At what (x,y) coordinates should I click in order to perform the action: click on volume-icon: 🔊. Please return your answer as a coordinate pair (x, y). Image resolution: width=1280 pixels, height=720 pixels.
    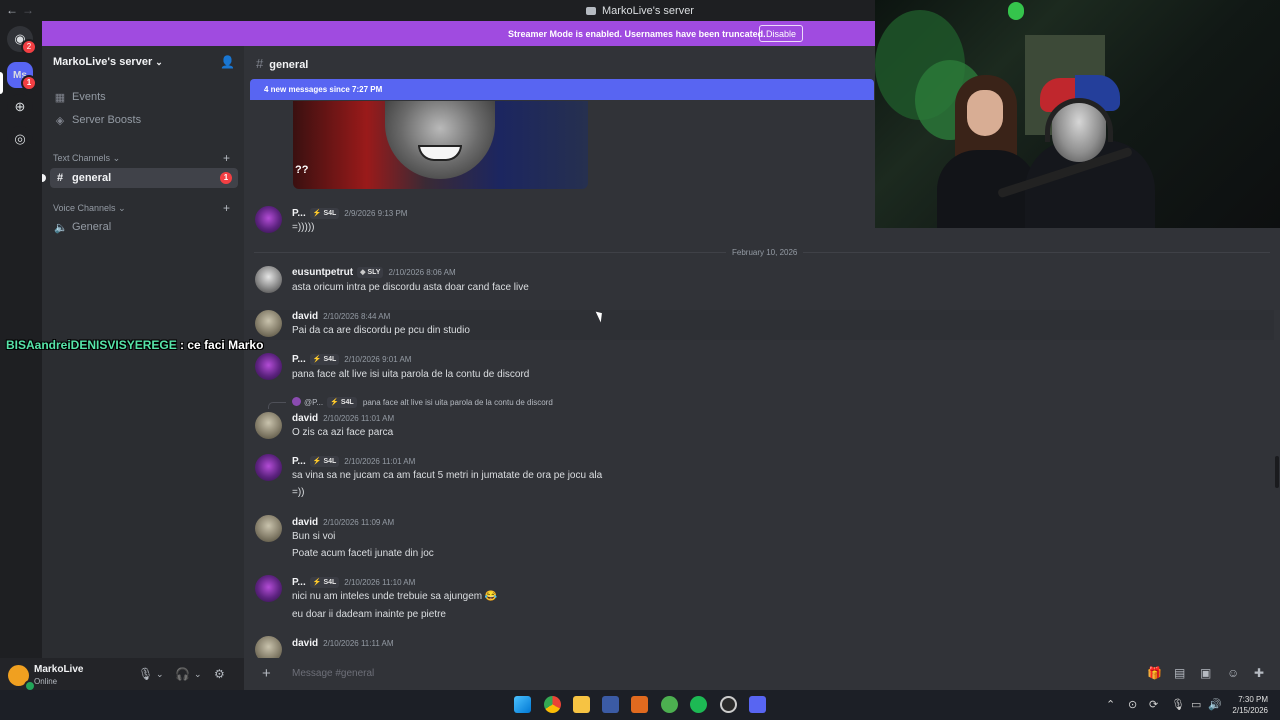
    Looking at the image, I should click on (1215, 704).